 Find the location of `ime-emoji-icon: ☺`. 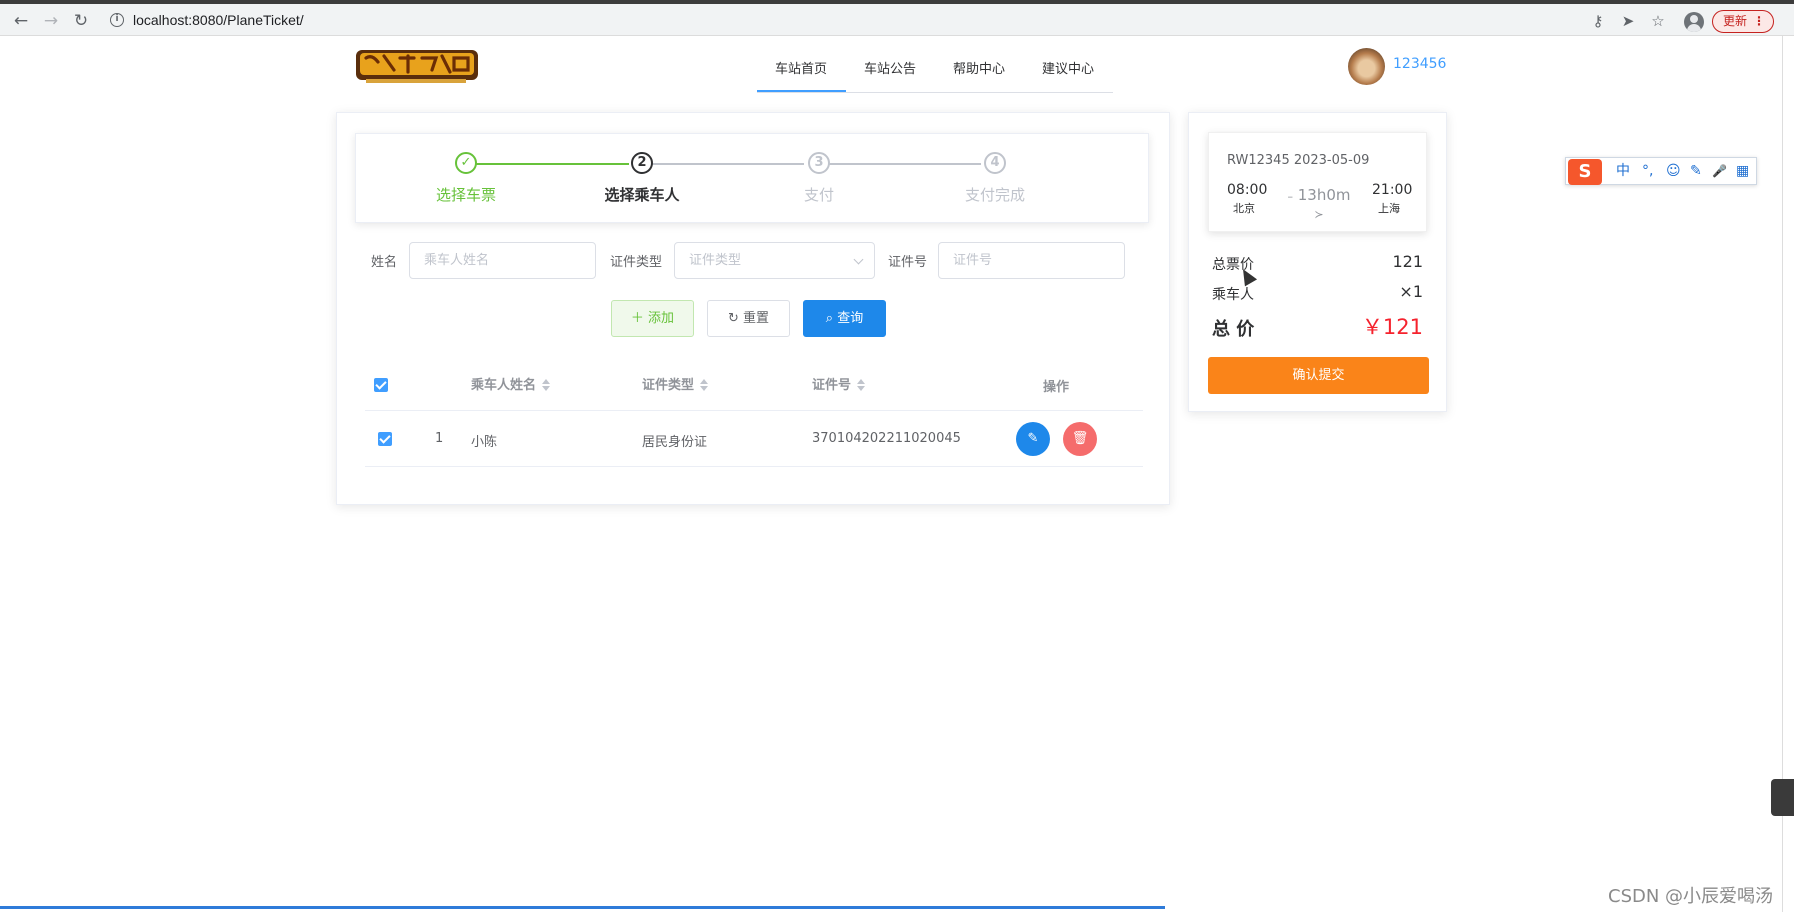

ime-emoji-icon: ☺ is located at coordinates (1673, 171).